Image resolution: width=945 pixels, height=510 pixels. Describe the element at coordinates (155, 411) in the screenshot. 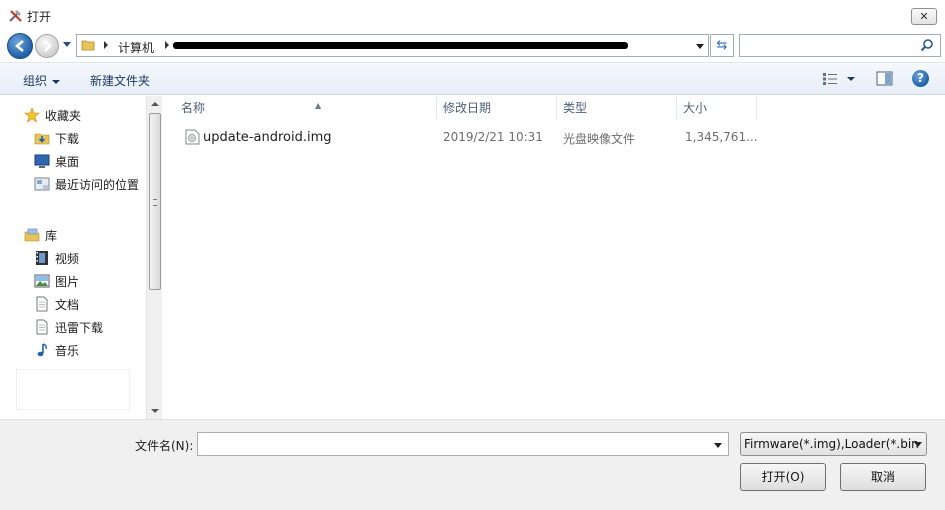

I see `scroll-down-icon` at that location.